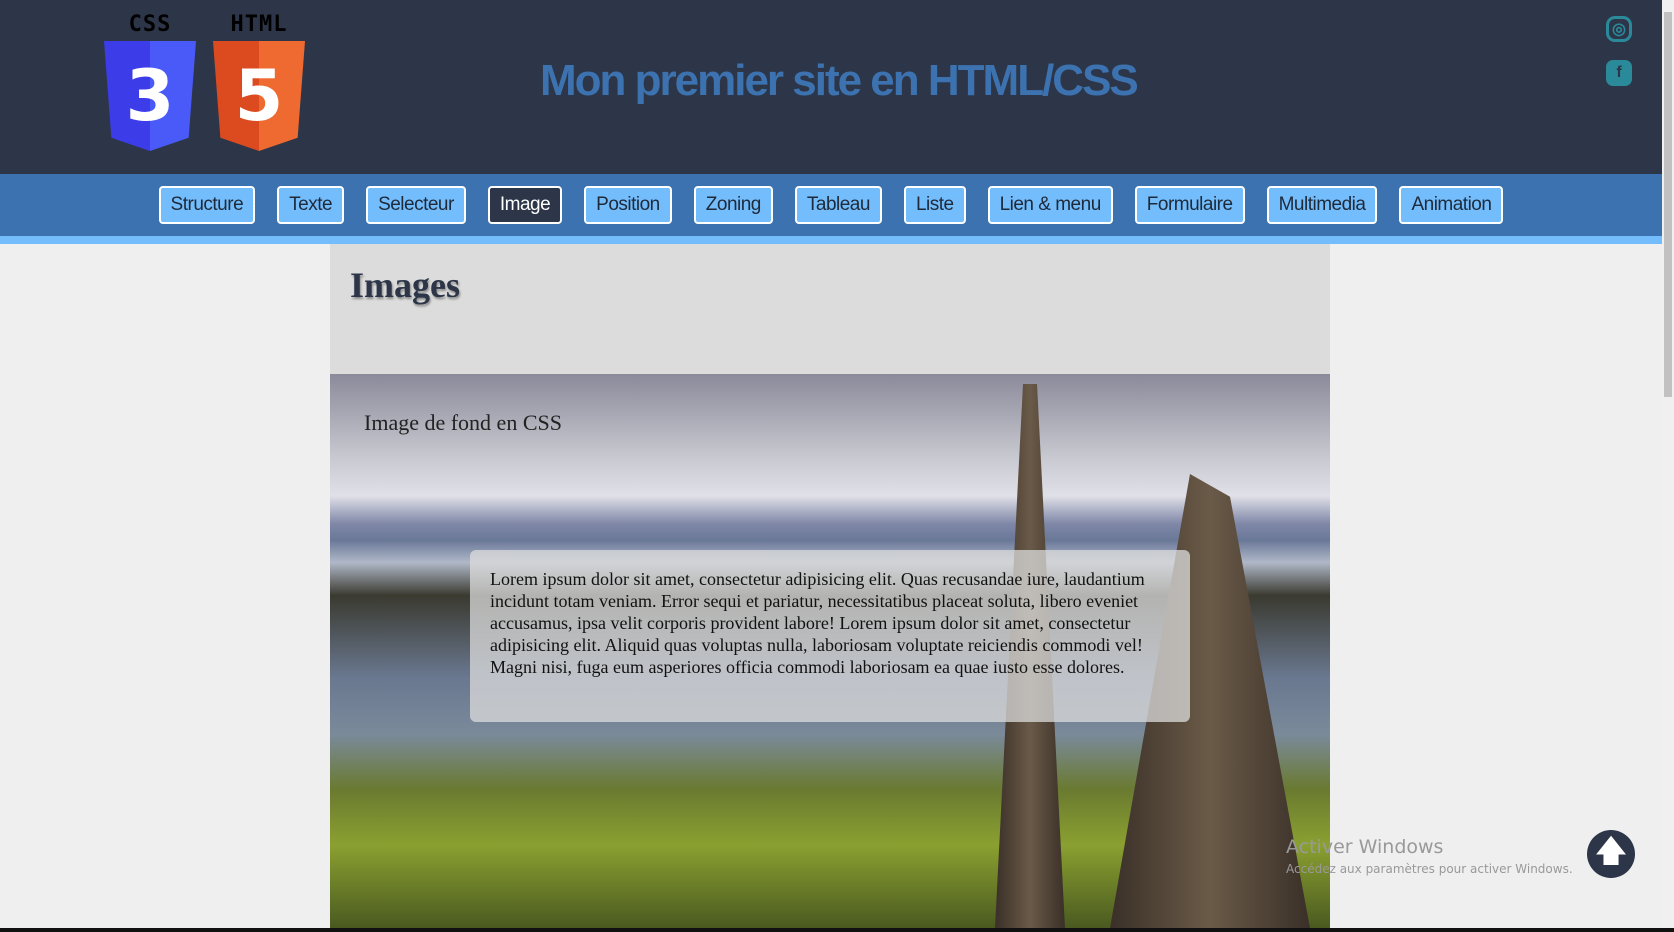 This screenshot has width=1674, height=932. I want to click on html-logo-label: HTML, so click(259, 24).